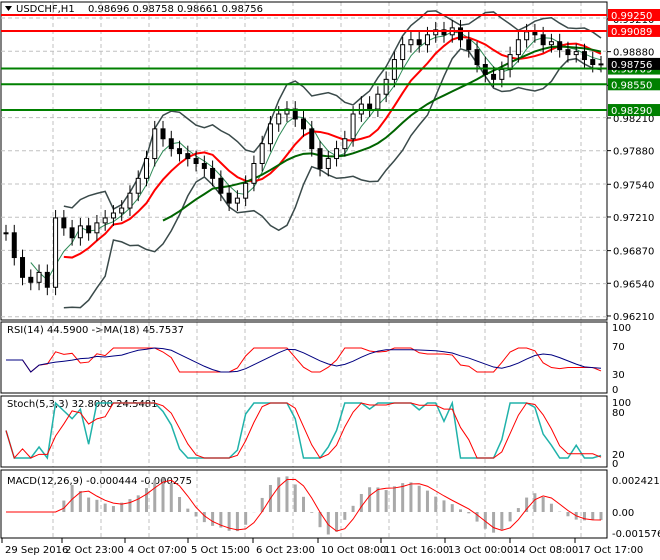  Describe the element at coordinates (220, 550) in the screenshot. I see `time-label: 5 Oct 15:00` at that location.